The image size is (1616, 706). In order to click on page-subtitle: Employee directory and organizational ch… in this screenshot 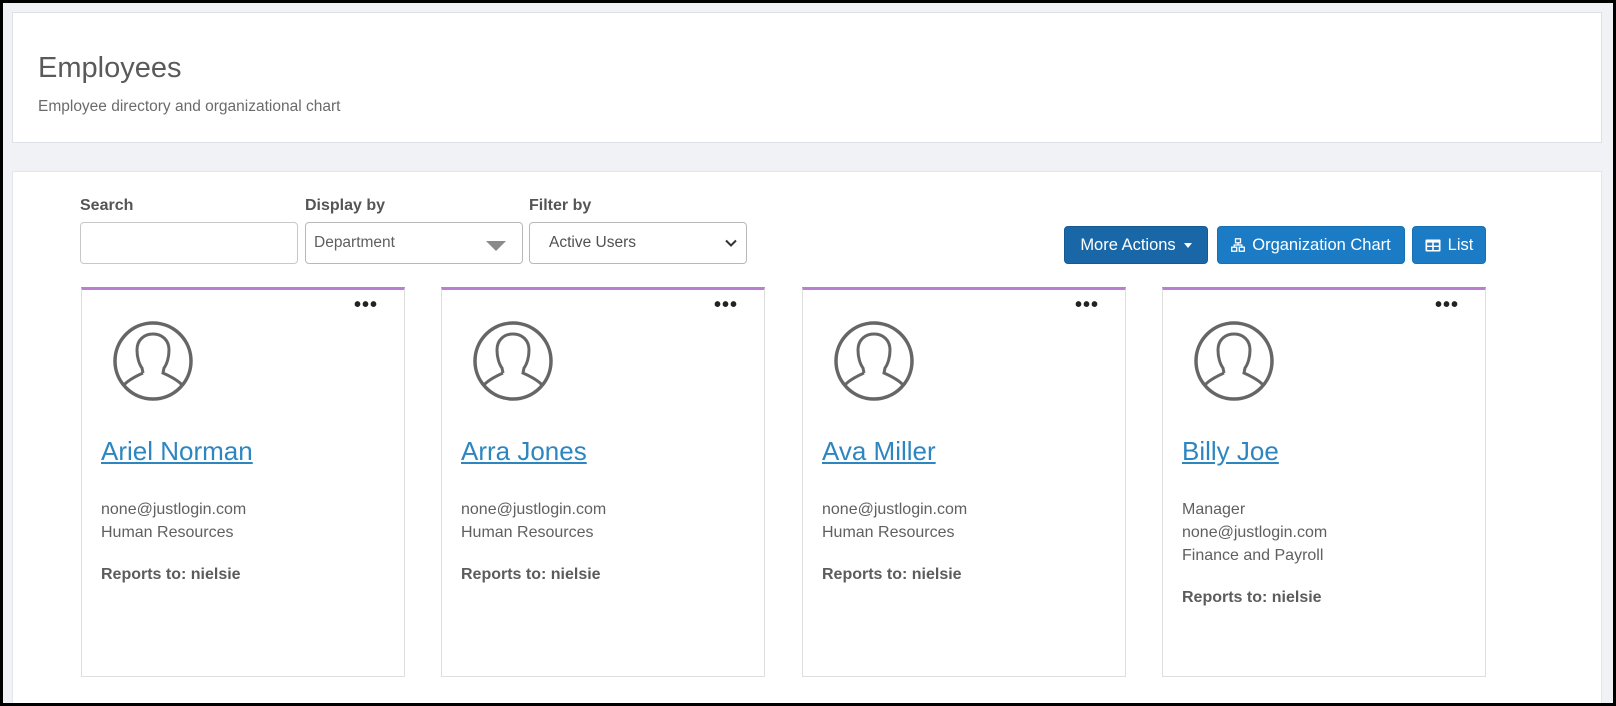, I will do `click(189, 106)`.